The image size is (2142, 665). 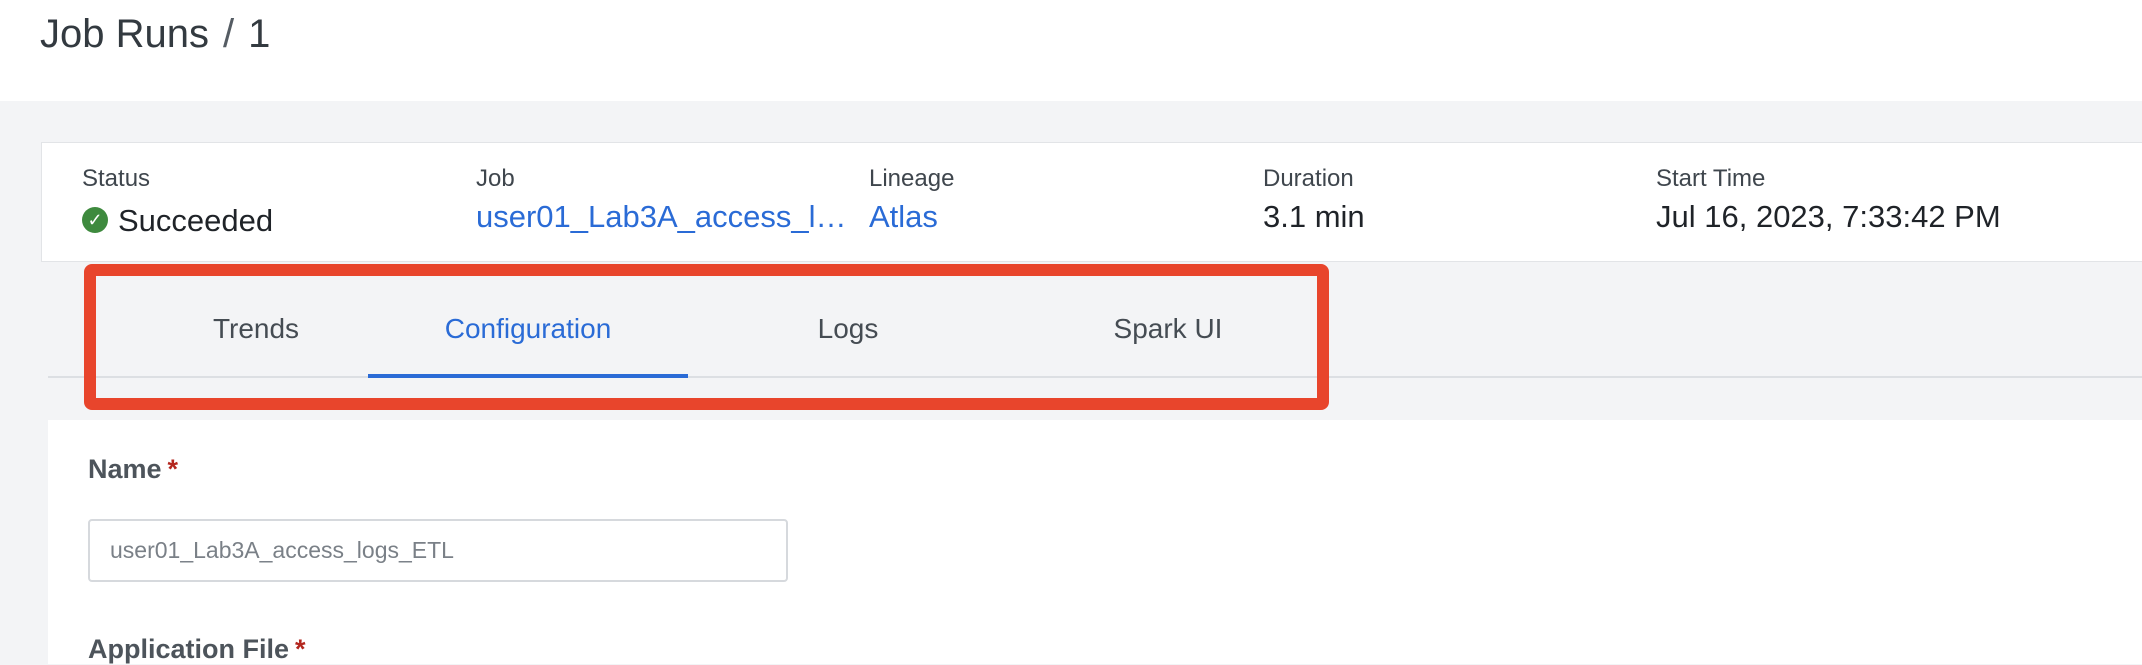 What do you see at coordinates (1828, 216) in the screenshot?
I see `start-time-value: Jul 16, 2023, 7:33:42 PM` at bounding box center [1828, 216].